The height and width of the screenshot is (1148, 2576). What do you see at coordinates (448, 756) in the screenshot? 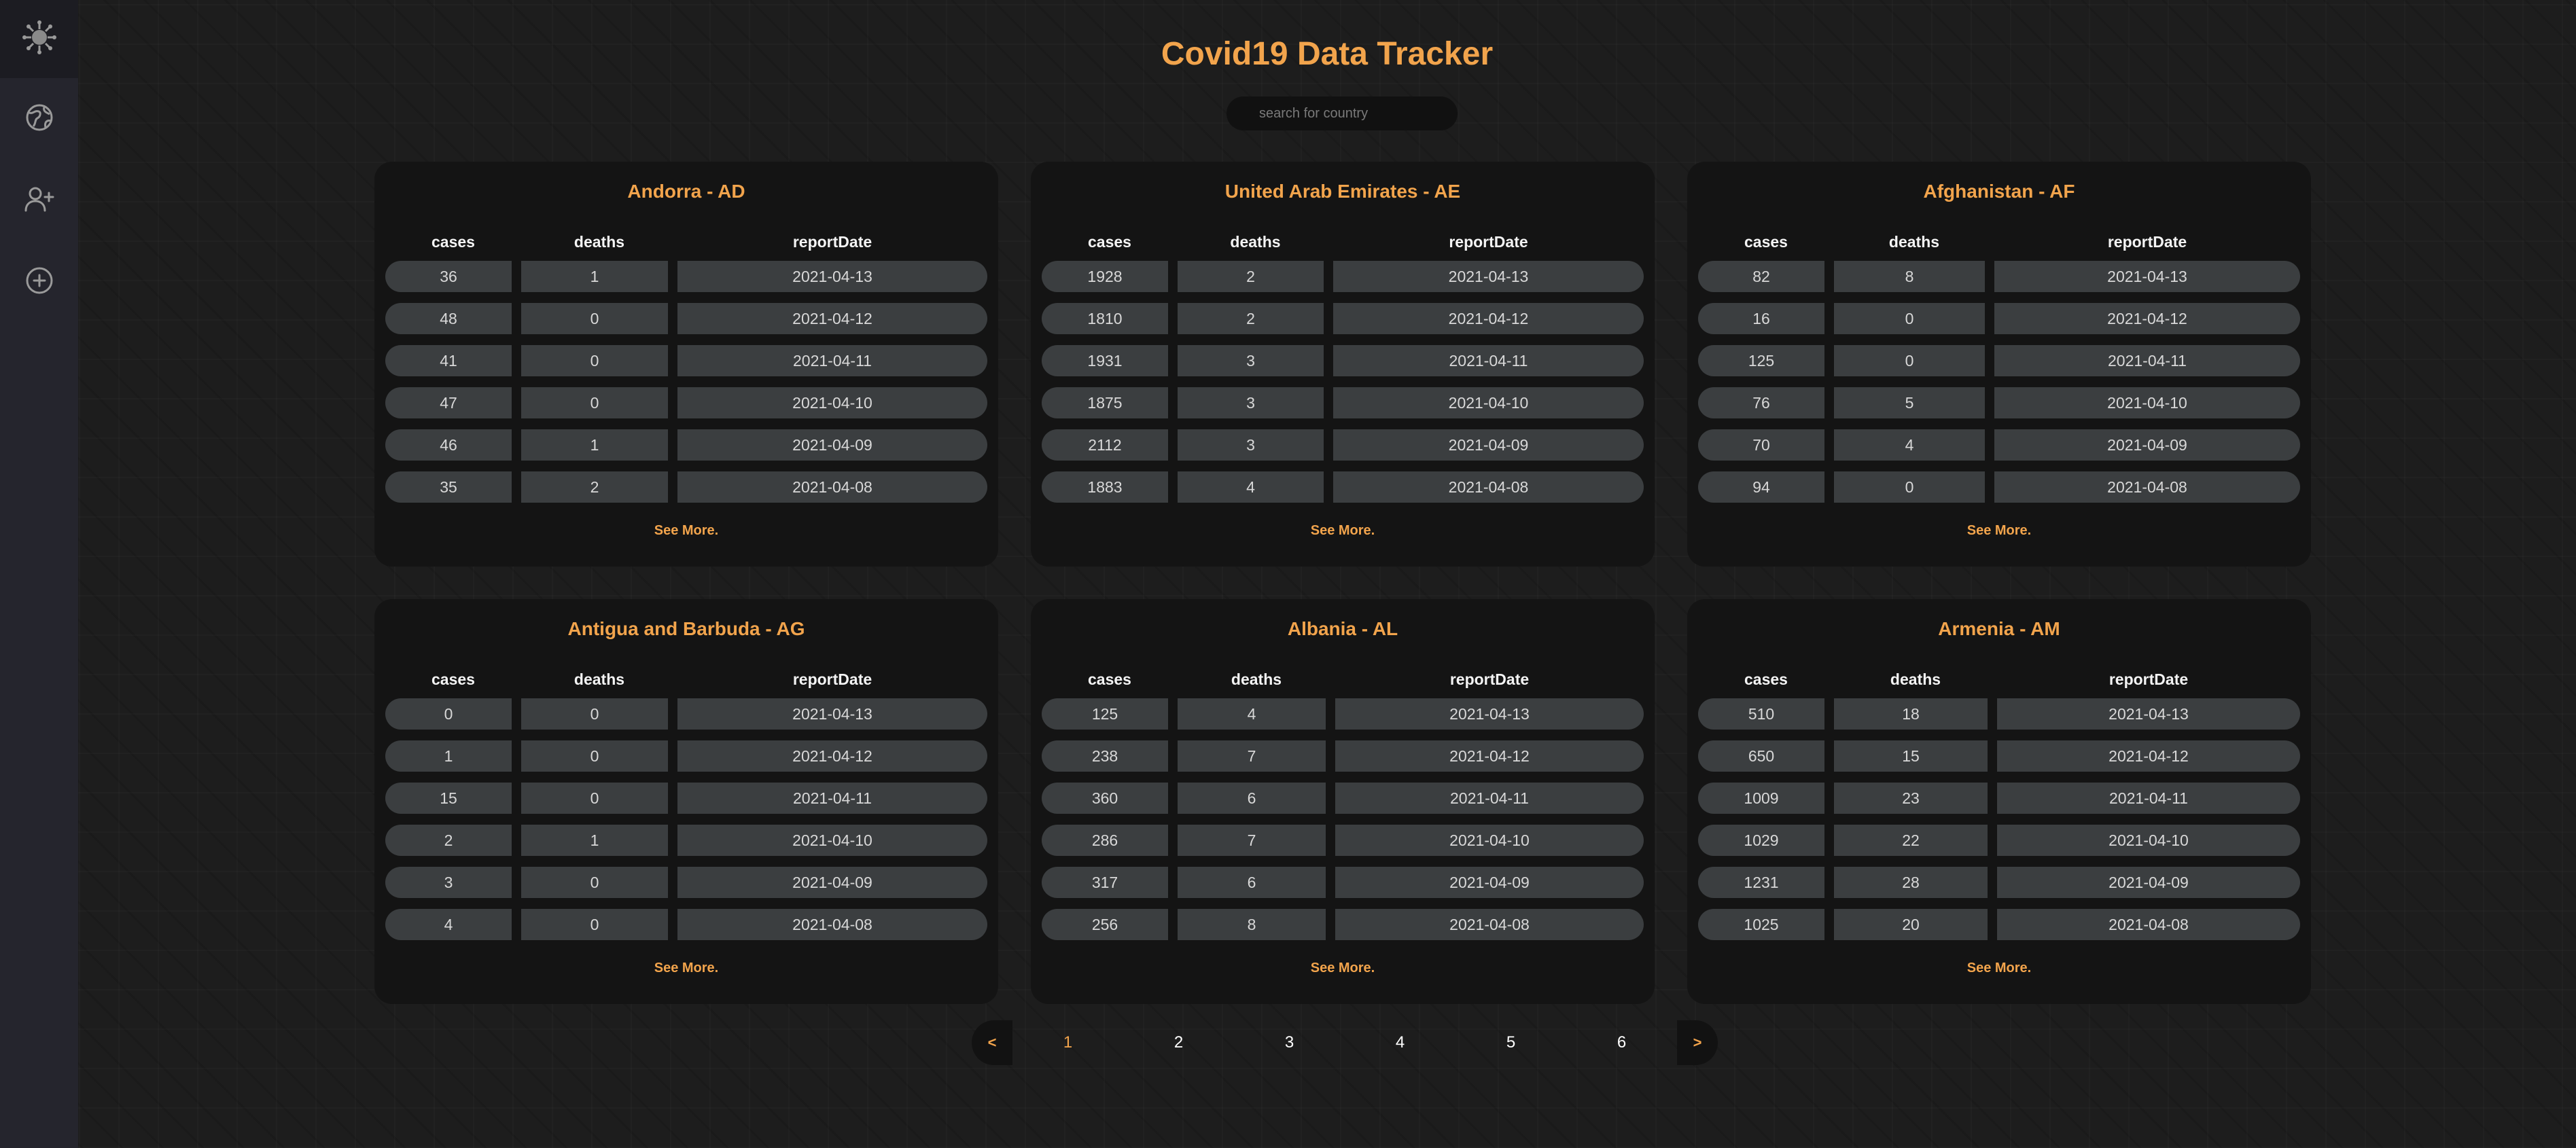
I see `cases-cell: 1` at bounding box center [448, 756].